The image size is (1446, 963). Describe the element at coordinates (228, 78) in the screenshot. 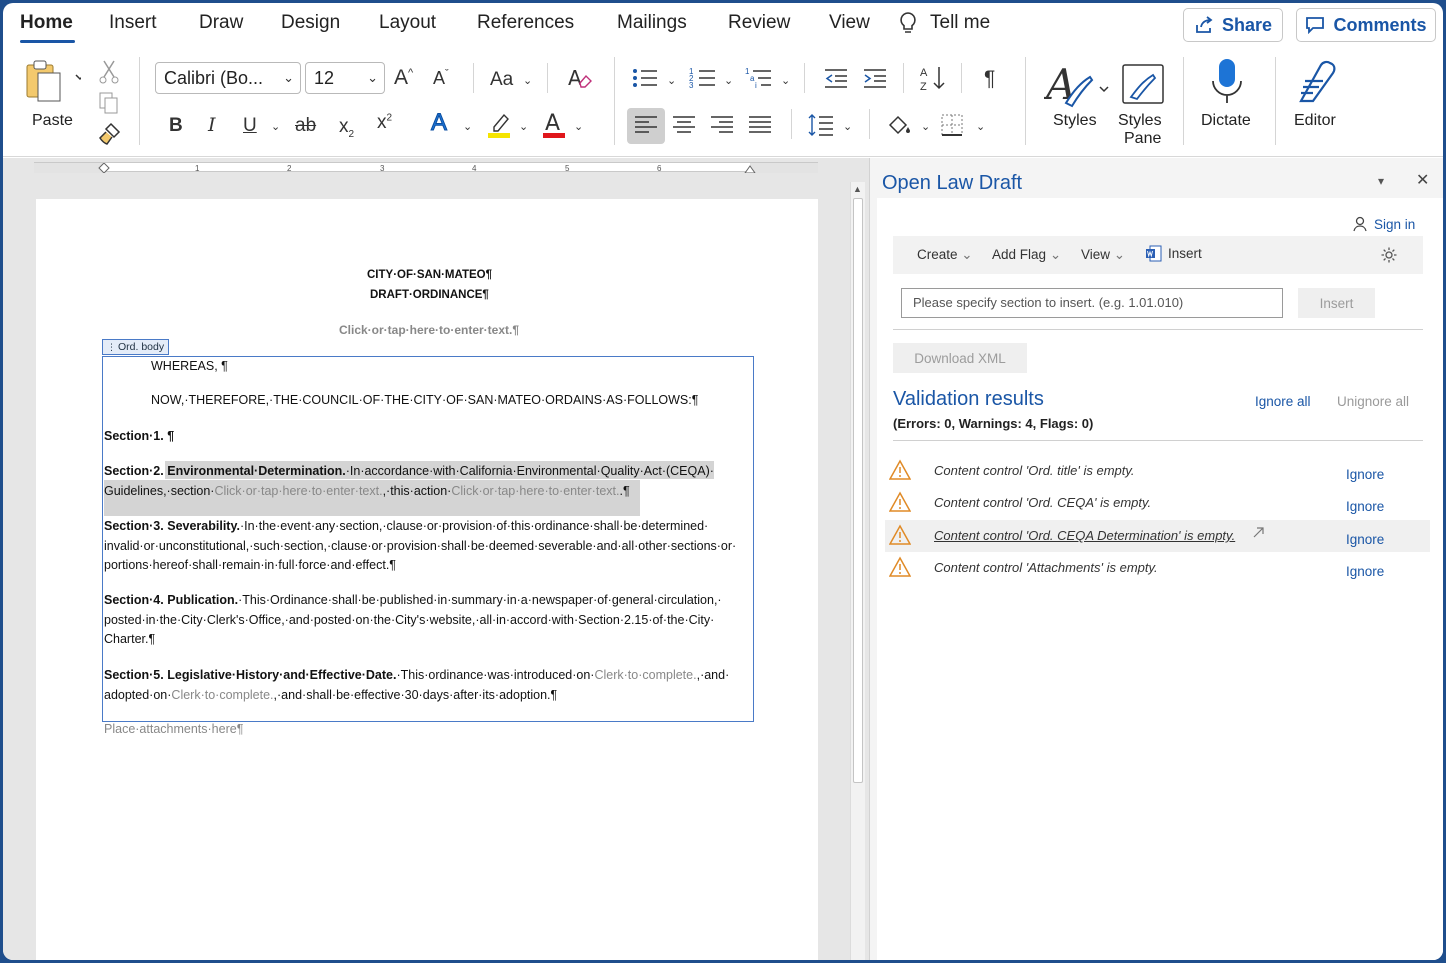

I see `font-name-combo: Calibri (Bo... ⌄` at that location.